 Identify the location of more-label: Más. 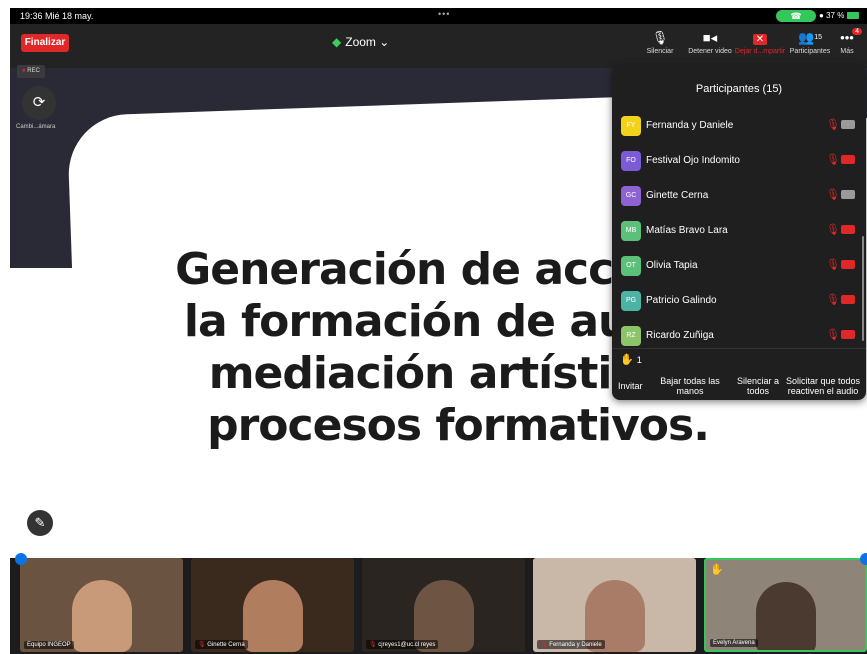
(847, 51).